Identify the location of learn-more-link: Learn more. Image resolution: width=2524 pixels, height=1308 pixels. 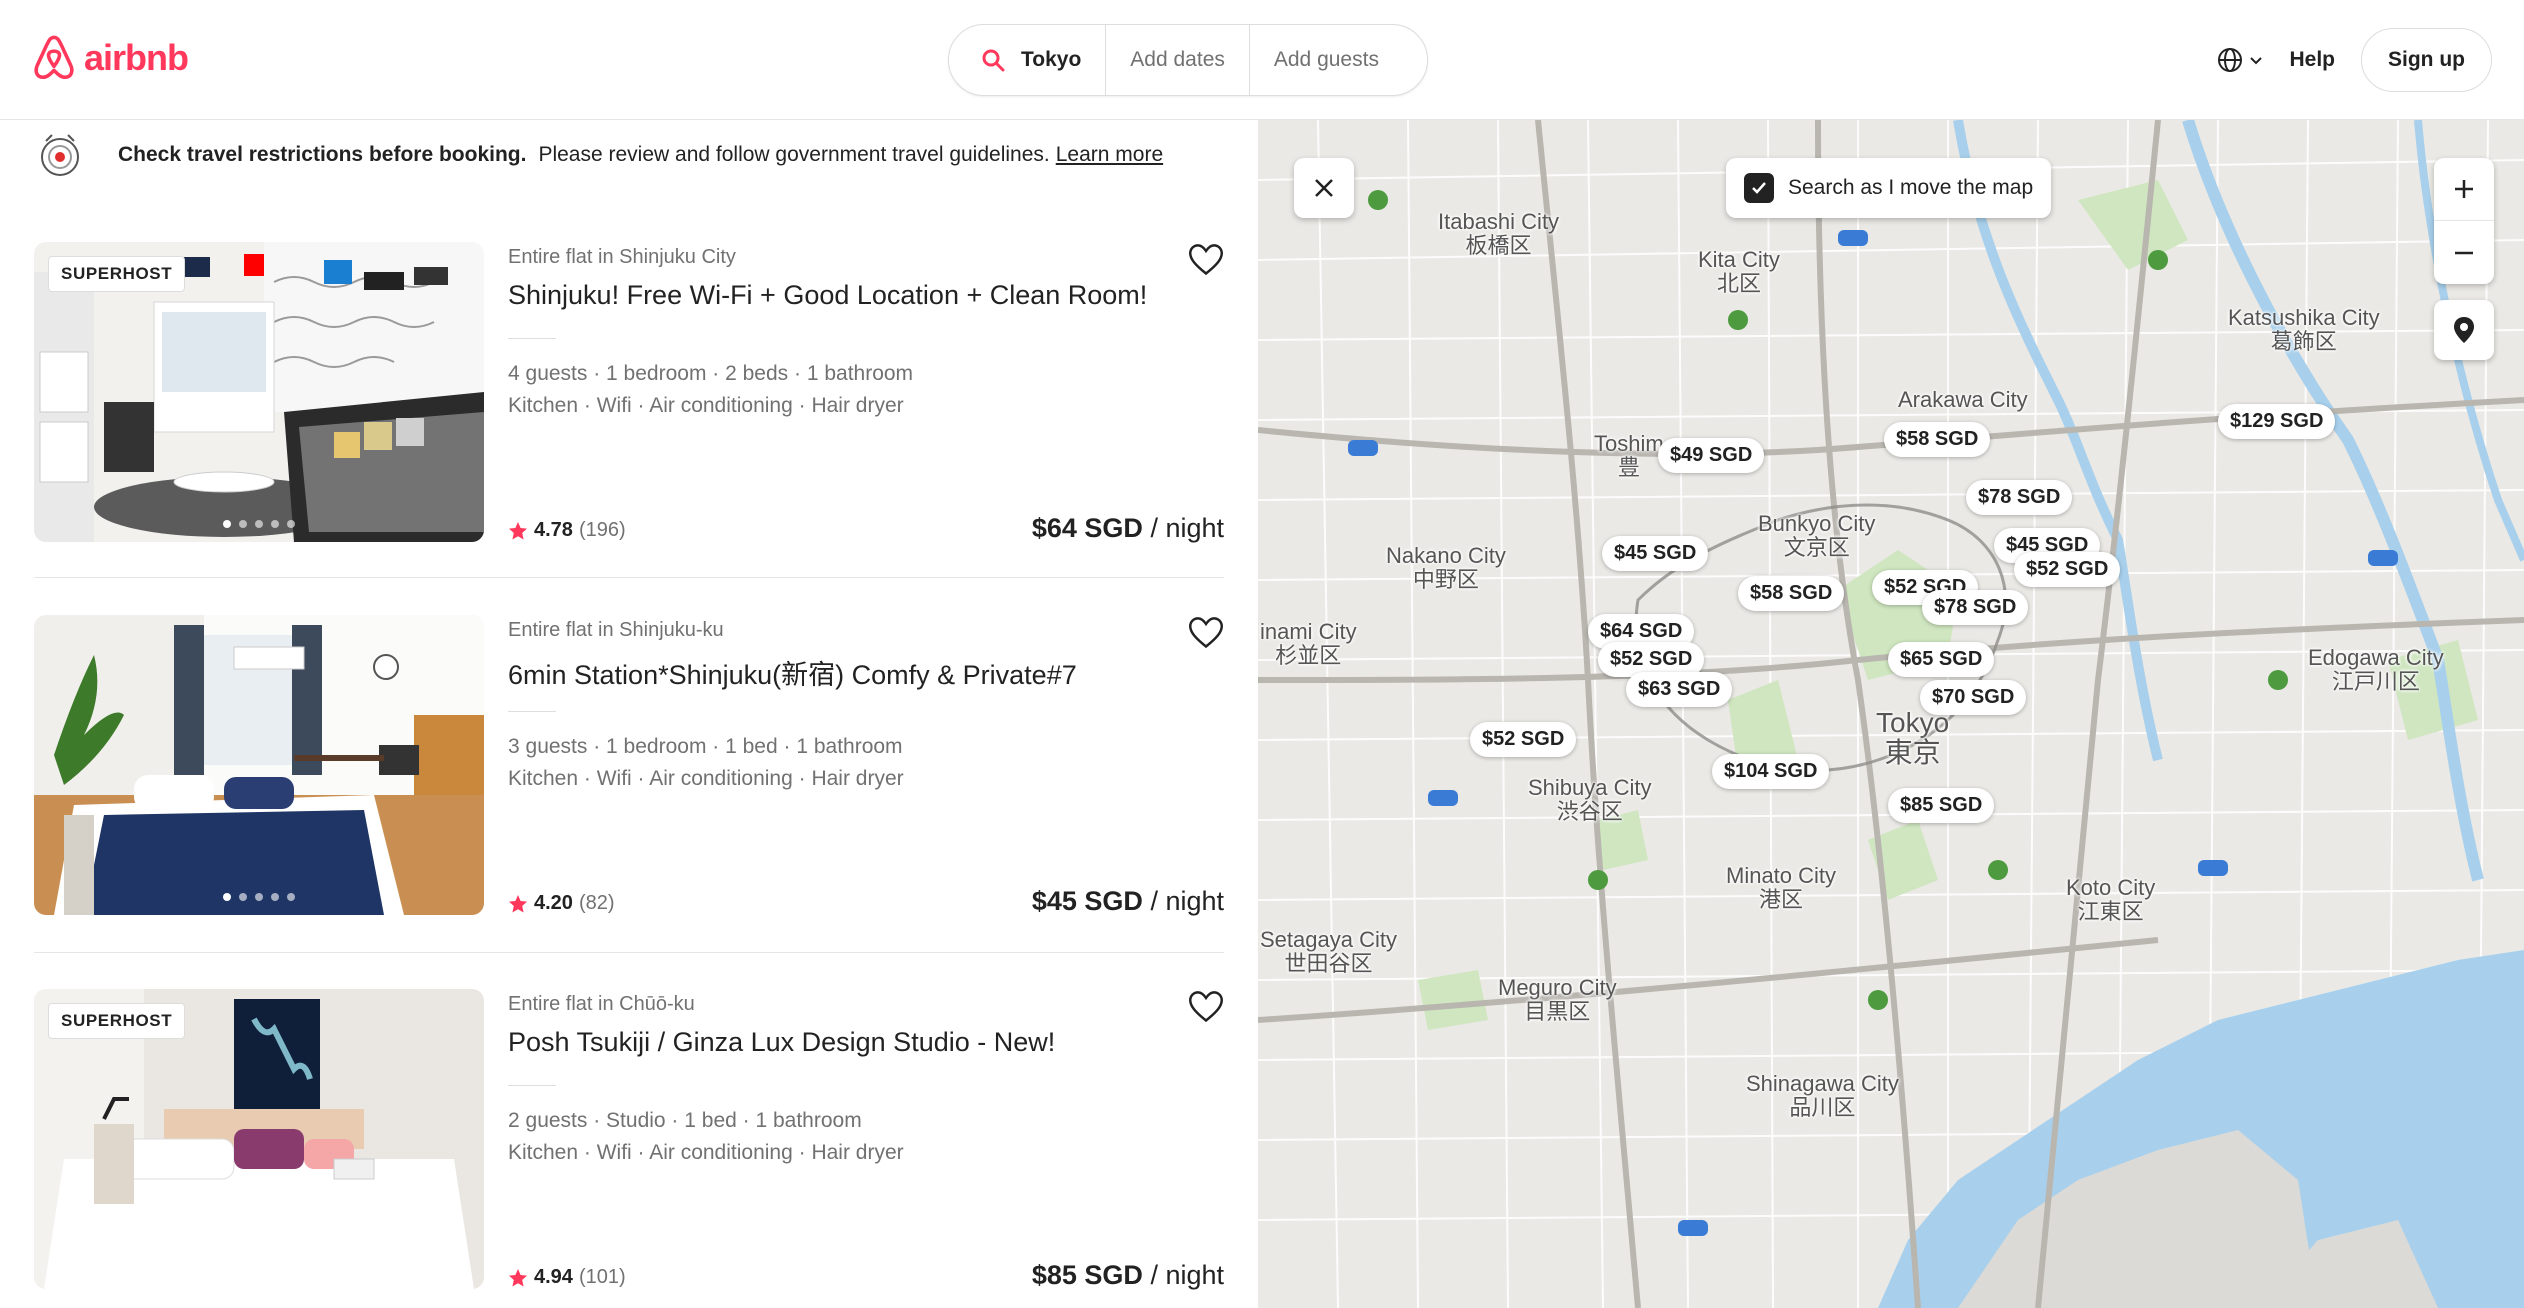
(1109, 155).